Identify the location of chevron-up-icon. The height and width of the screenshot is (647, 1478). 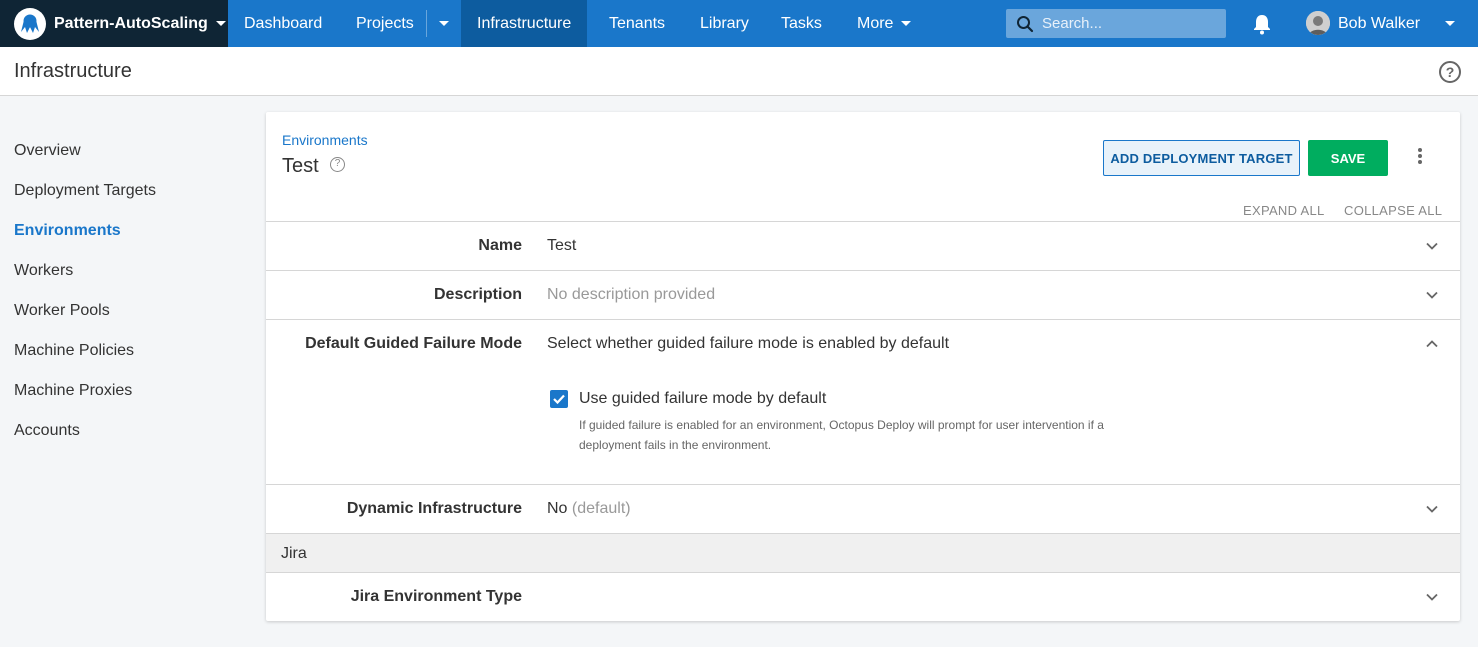
(1432, 344).